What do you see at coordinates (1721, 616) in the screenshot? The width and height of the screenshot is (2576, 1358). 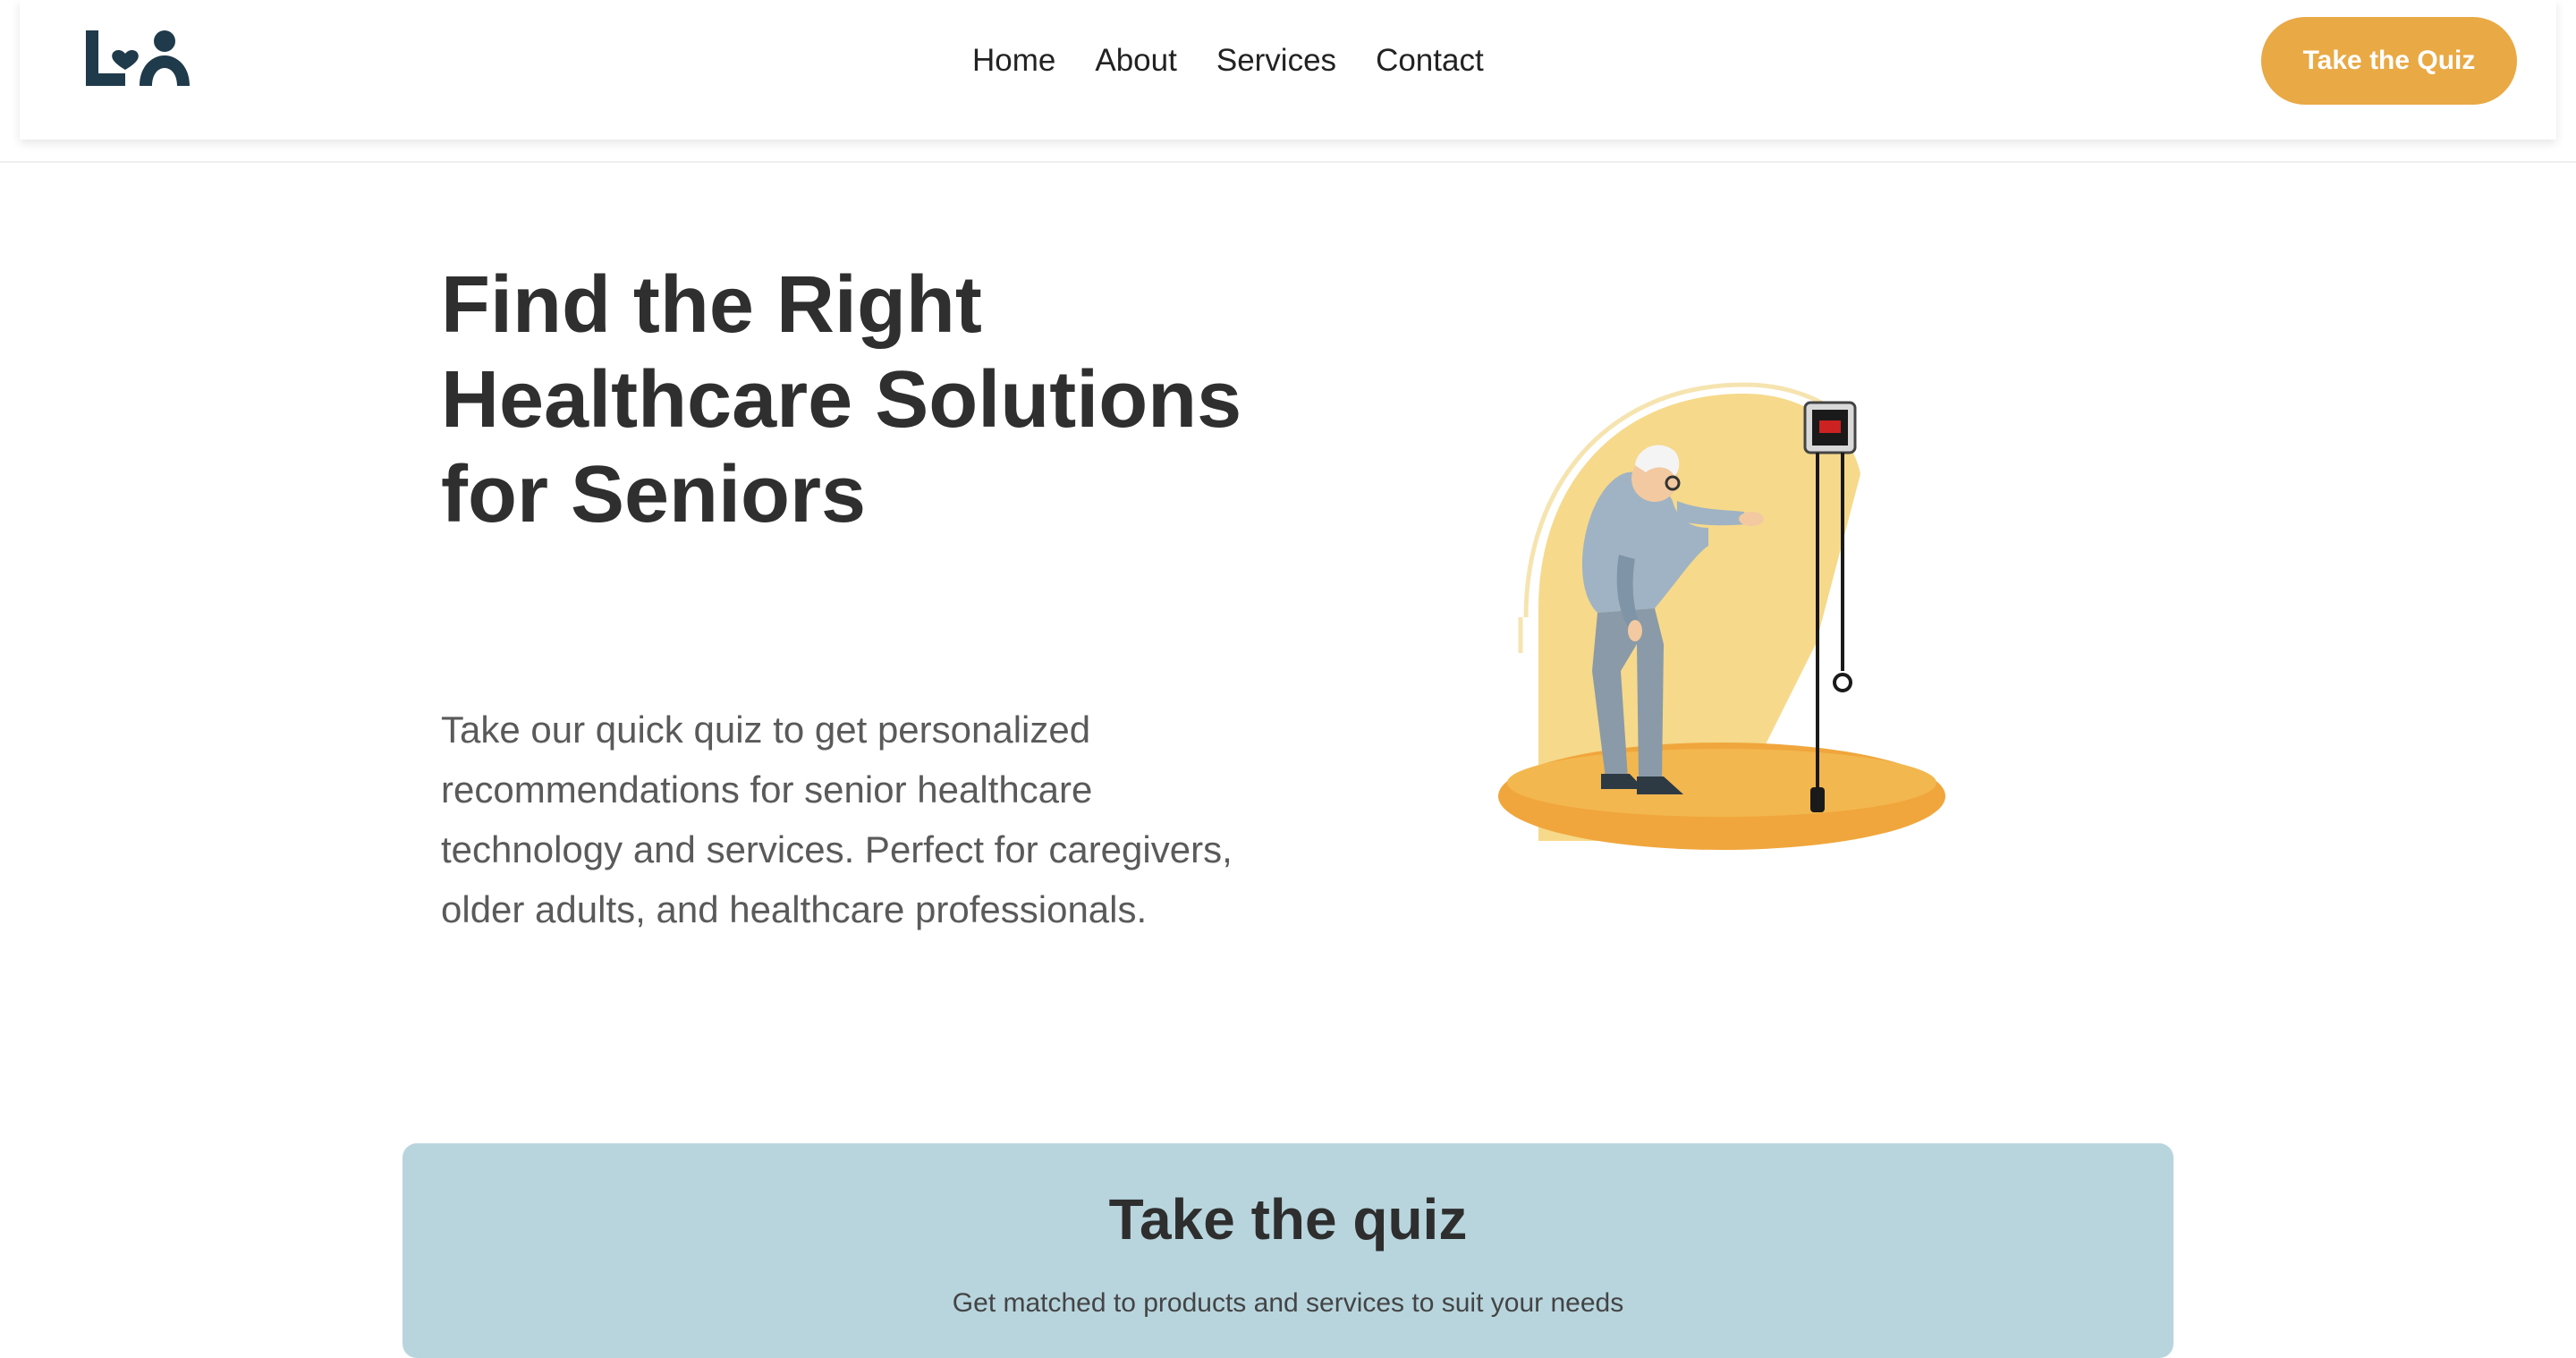 I see `senior-illustration` at bounding box center [1721, 616].